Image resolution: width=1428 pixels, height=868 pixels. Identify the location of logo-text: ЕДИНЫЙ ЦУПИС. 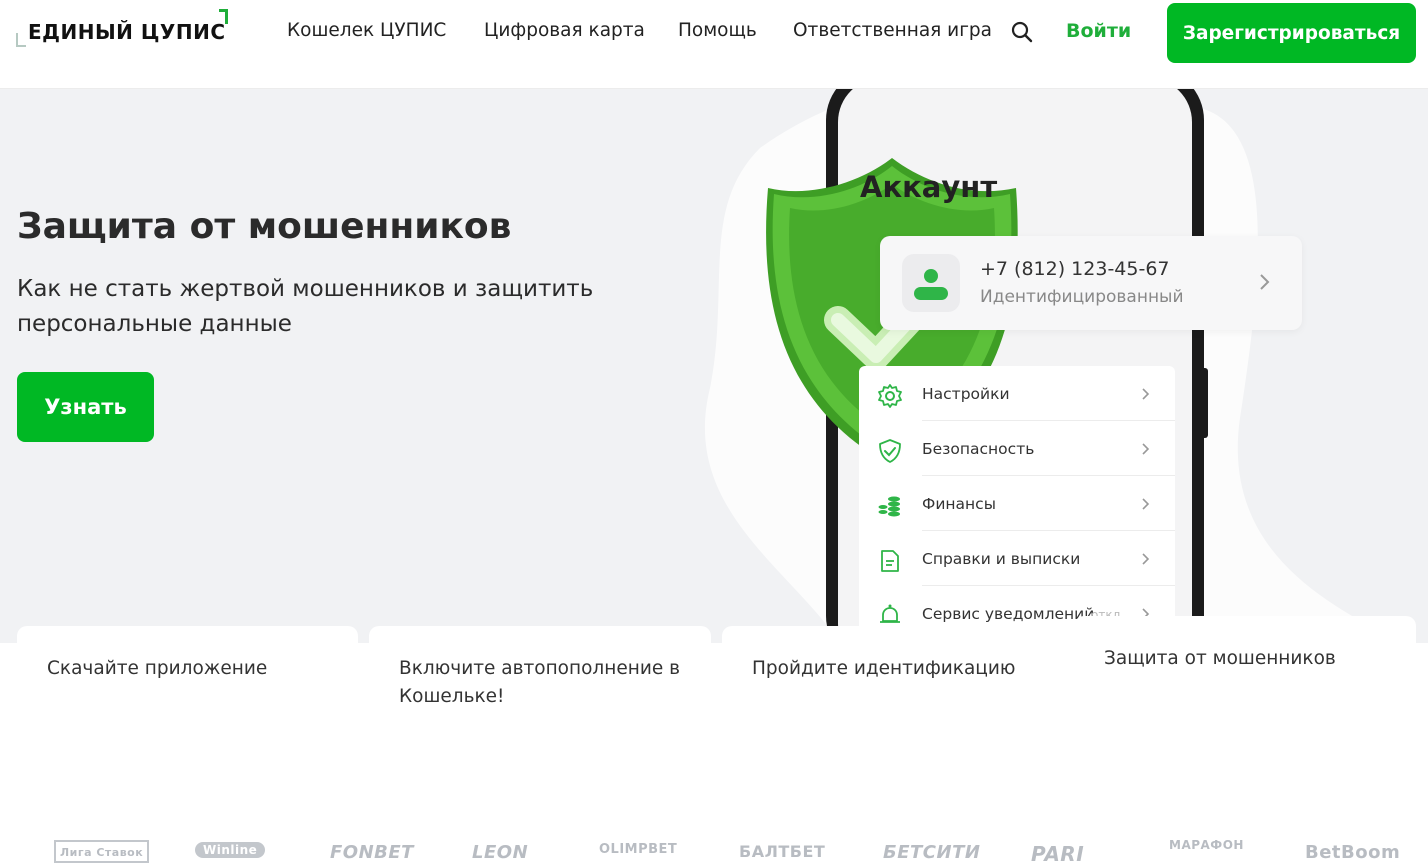
(127, 32).